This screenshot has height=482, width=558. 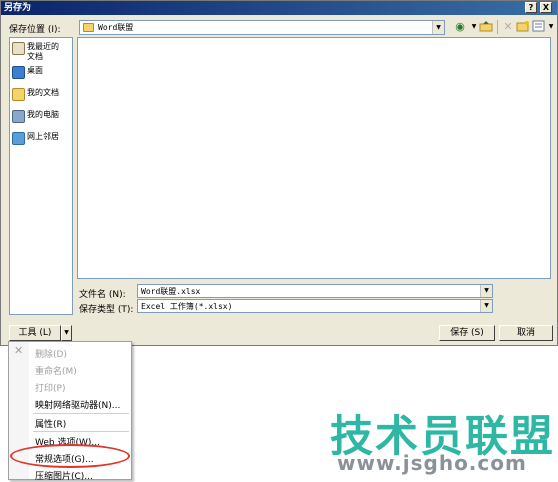 I want to click on up-folder-icon, so click(x=486, y=27).